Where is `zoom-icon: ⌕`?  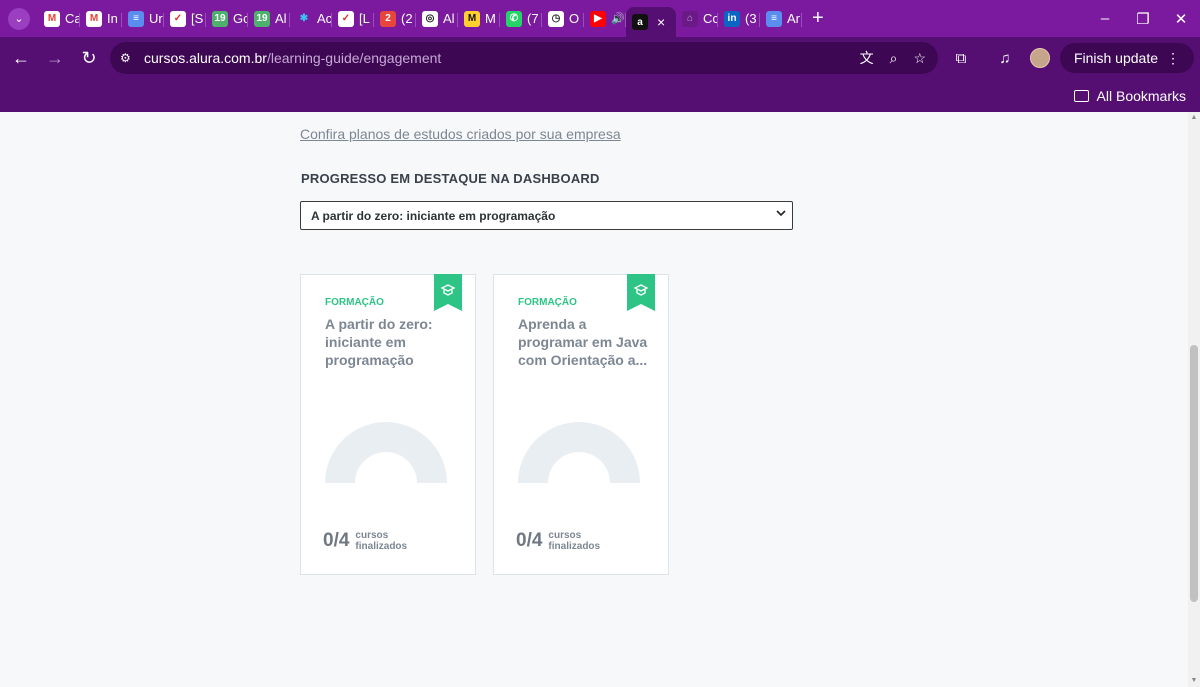
zoom-icon: ⌕ is located at coordinates (894, 58).